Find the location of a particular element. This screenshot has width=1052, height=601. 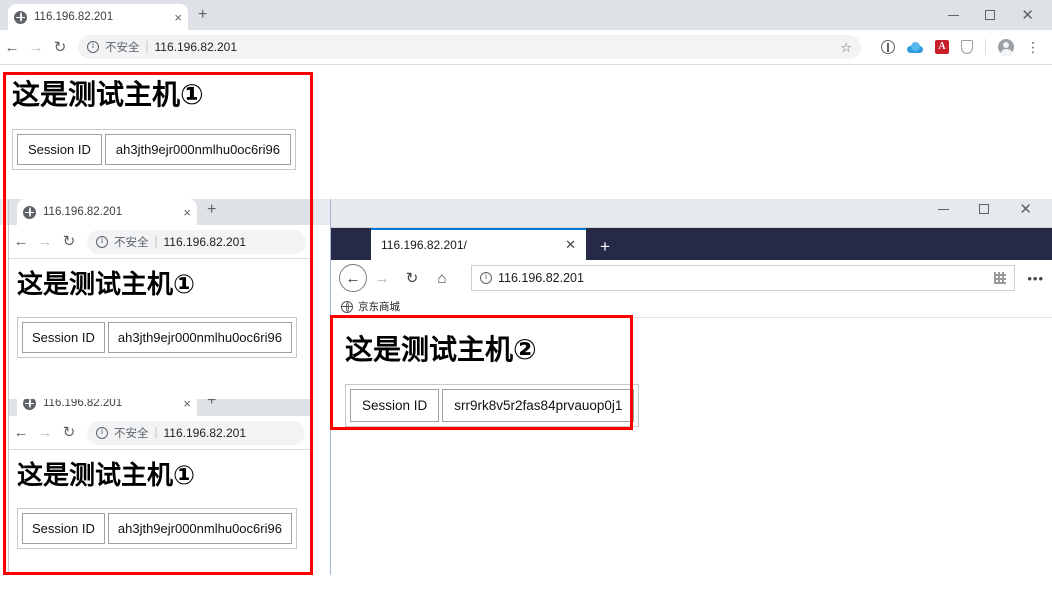

address-bar: 不安全 | 116.196.82.201 ☆ is located at coordinates (469, 47).